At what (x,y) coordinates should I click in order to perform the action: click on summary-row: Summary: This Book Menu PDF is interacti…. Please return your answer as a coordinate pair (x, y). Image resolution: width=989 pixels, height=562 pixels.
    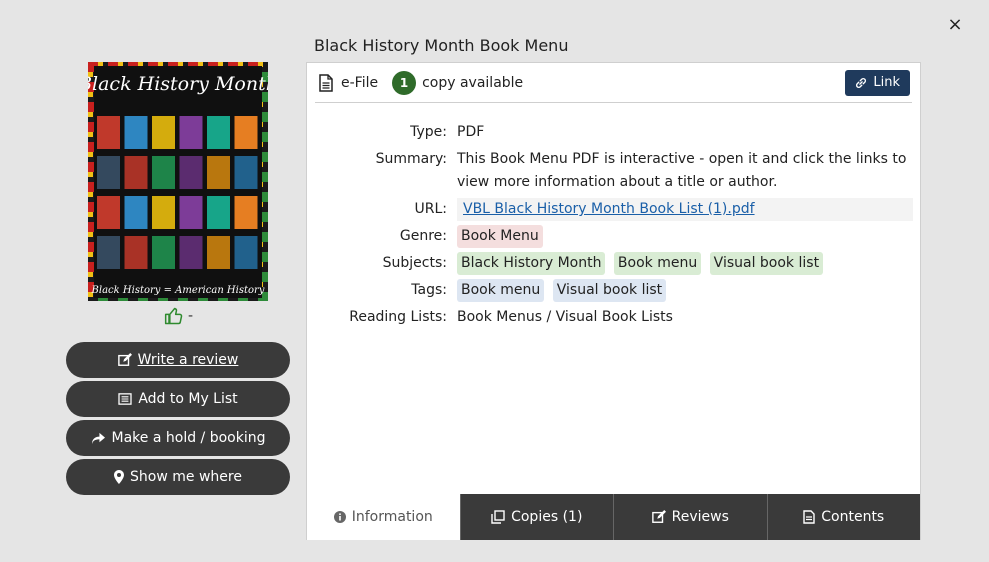
    Looking at the image, I should click on (610, 171).